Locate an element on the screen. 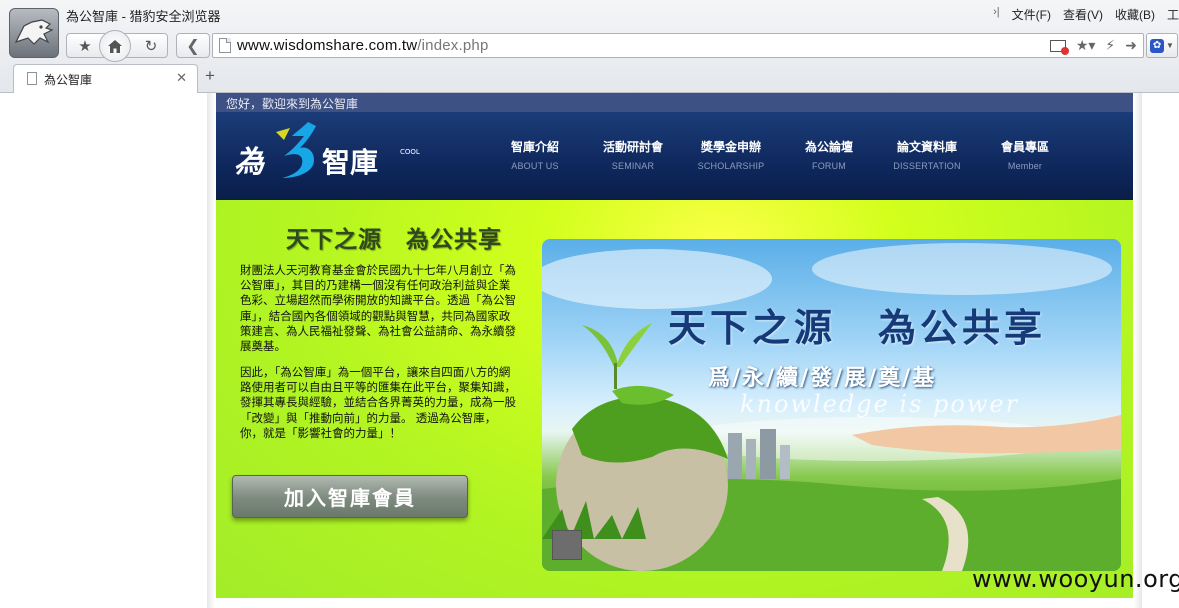 The height and width of the screenshot is (608, 1179). menu-bar: ›| 文件(F) 查看(V) 收藏(B) 工 is located at coordinates (1086, 14).